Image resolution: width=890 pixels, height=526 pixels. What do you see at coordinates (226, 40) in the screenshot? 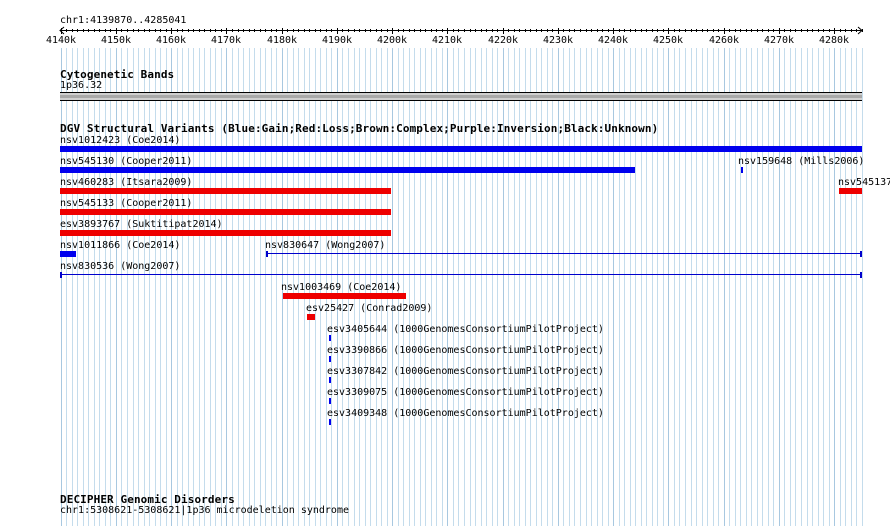
I see `ruler-tick-label: 4170k` at bounding box center [226, 40].